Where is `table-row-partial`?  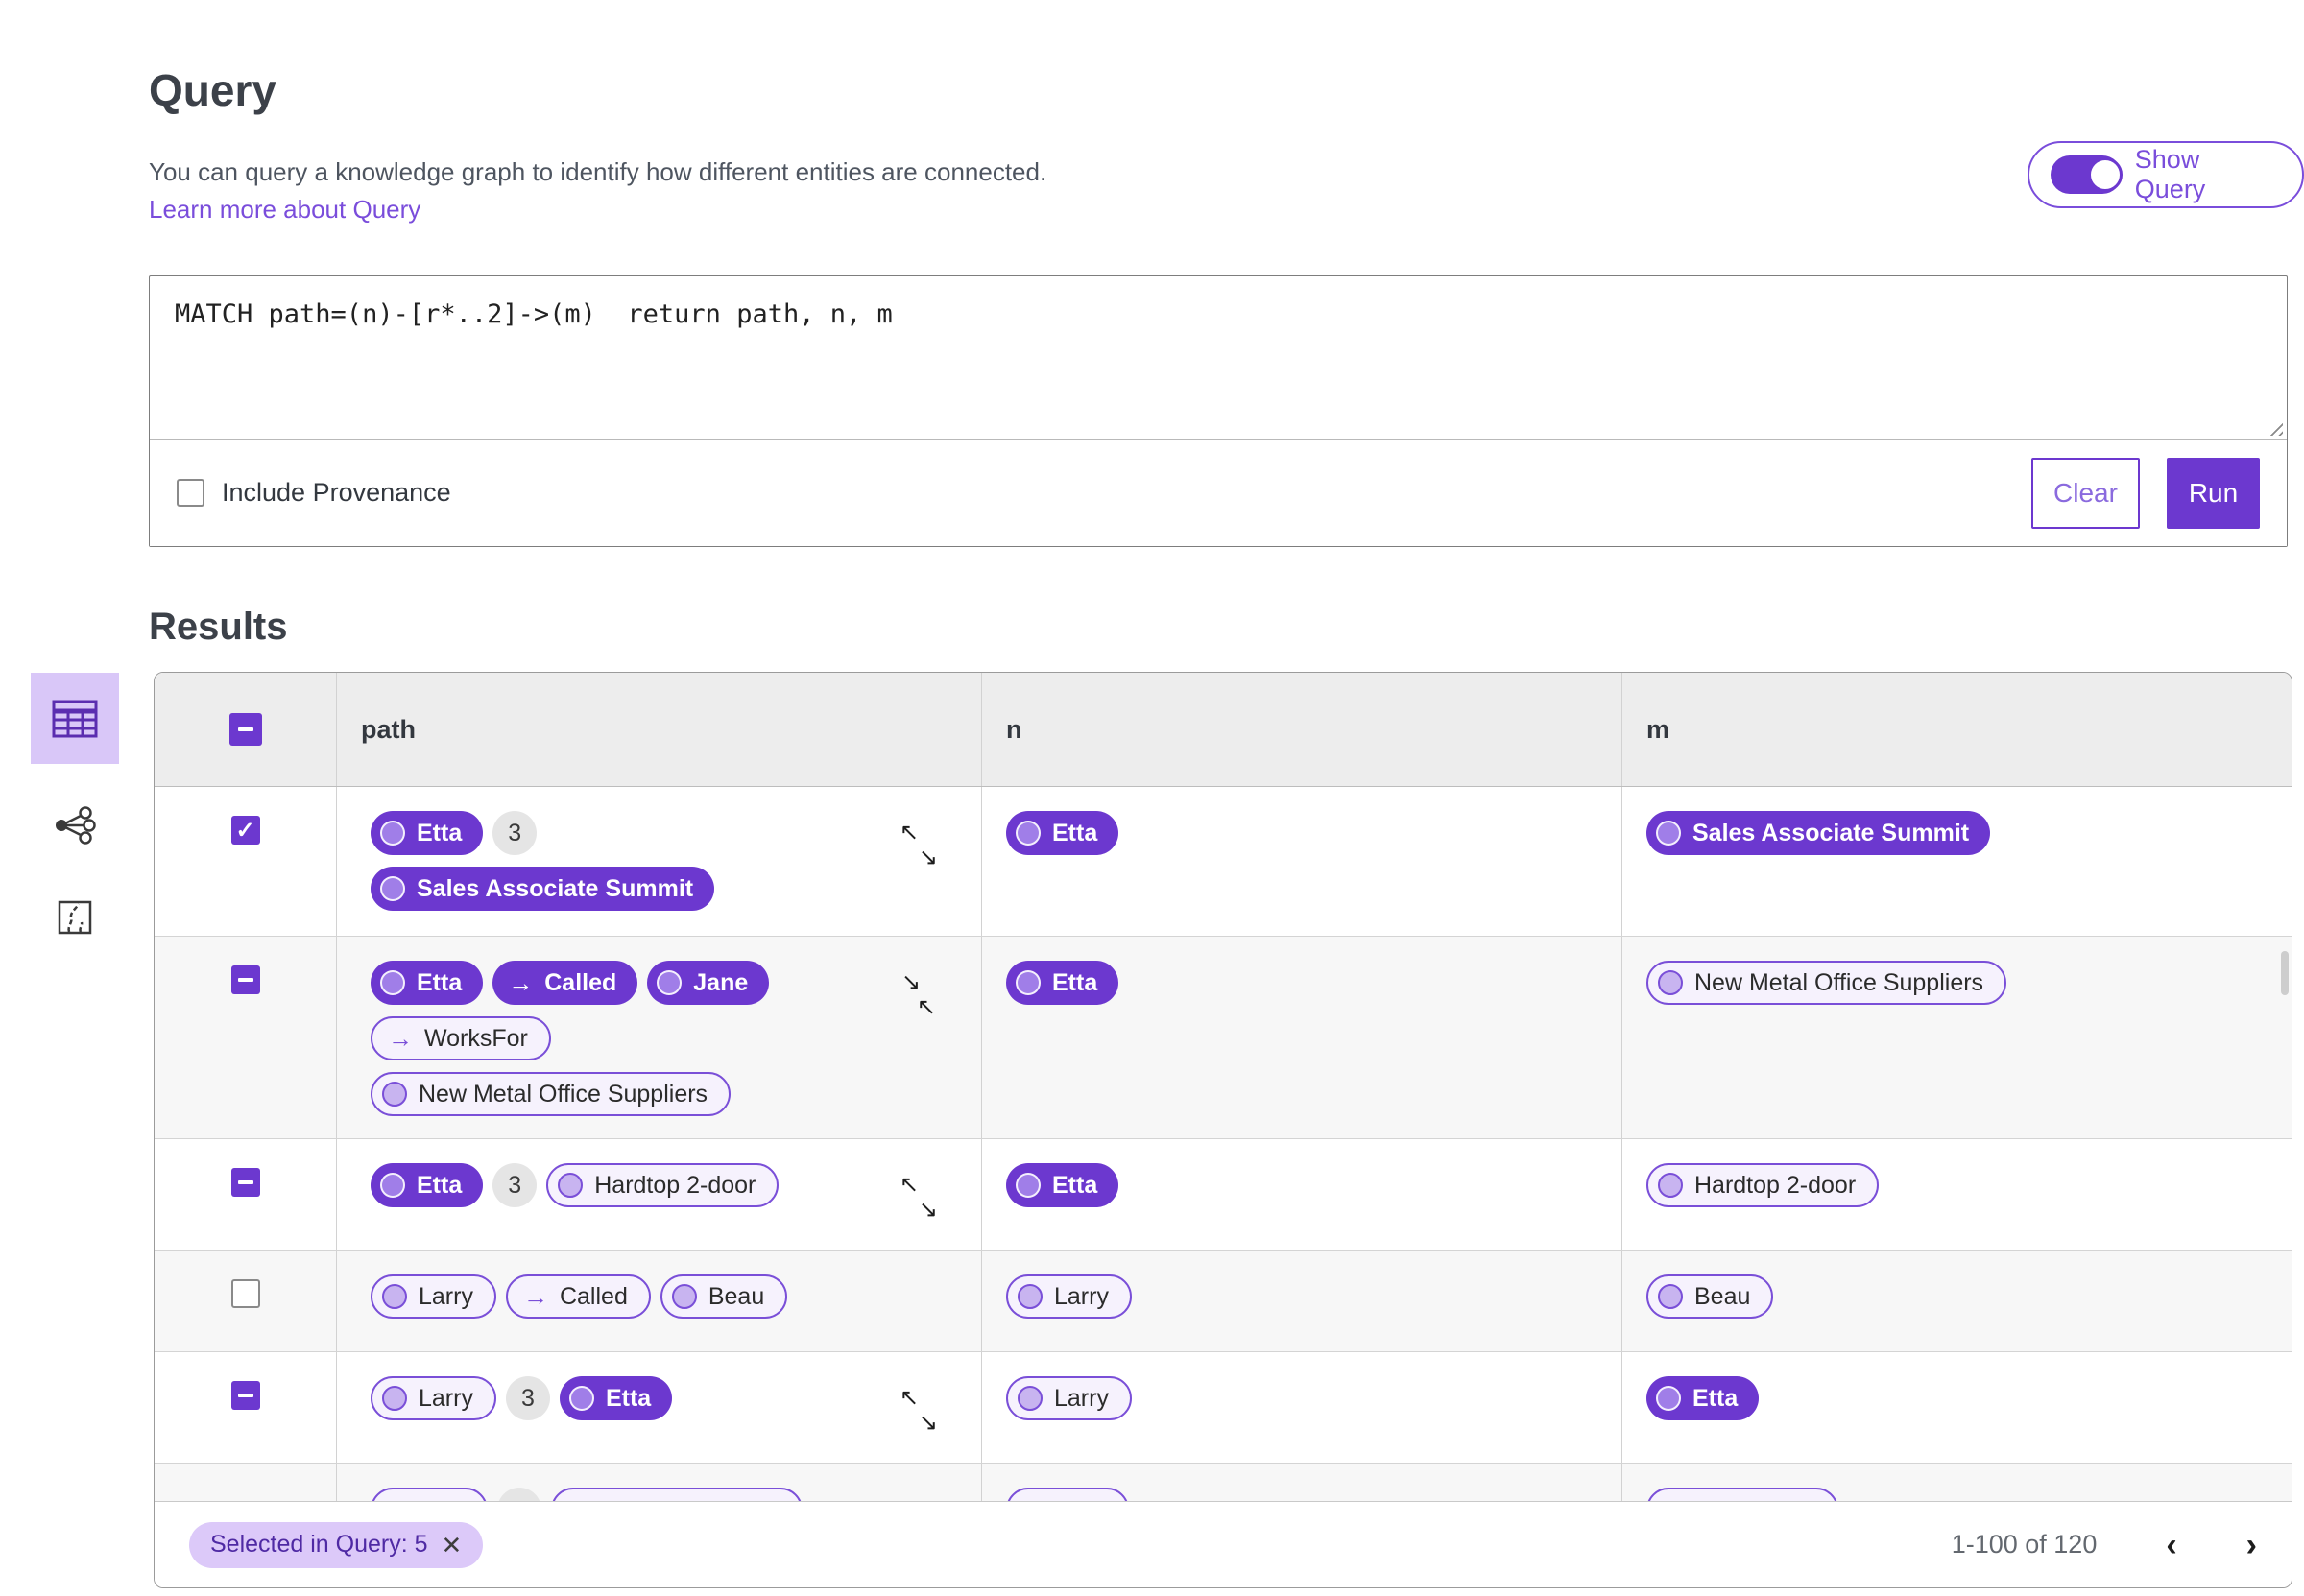
table-row-partial is located at coordinates (1223, 1482).